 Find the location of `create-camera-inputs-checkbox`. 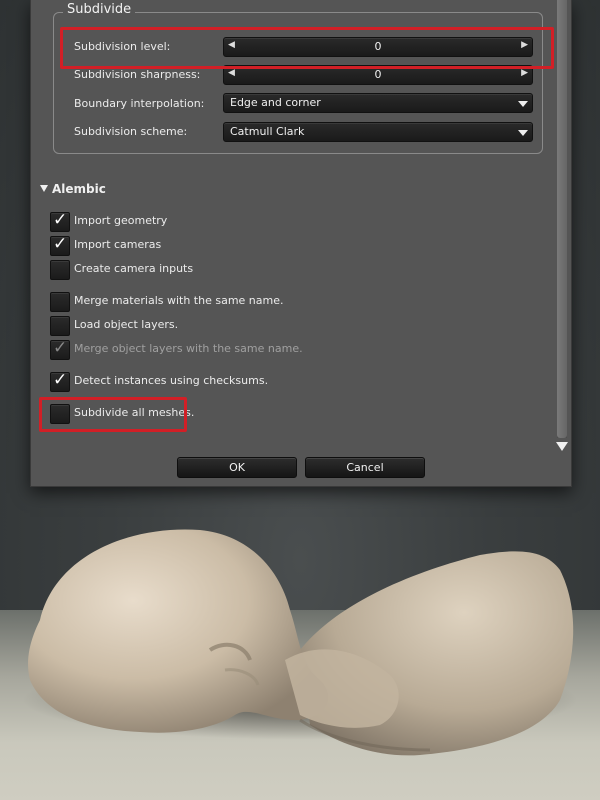

create-camera-inputs-checkbox is located at coordinates (60, 270).